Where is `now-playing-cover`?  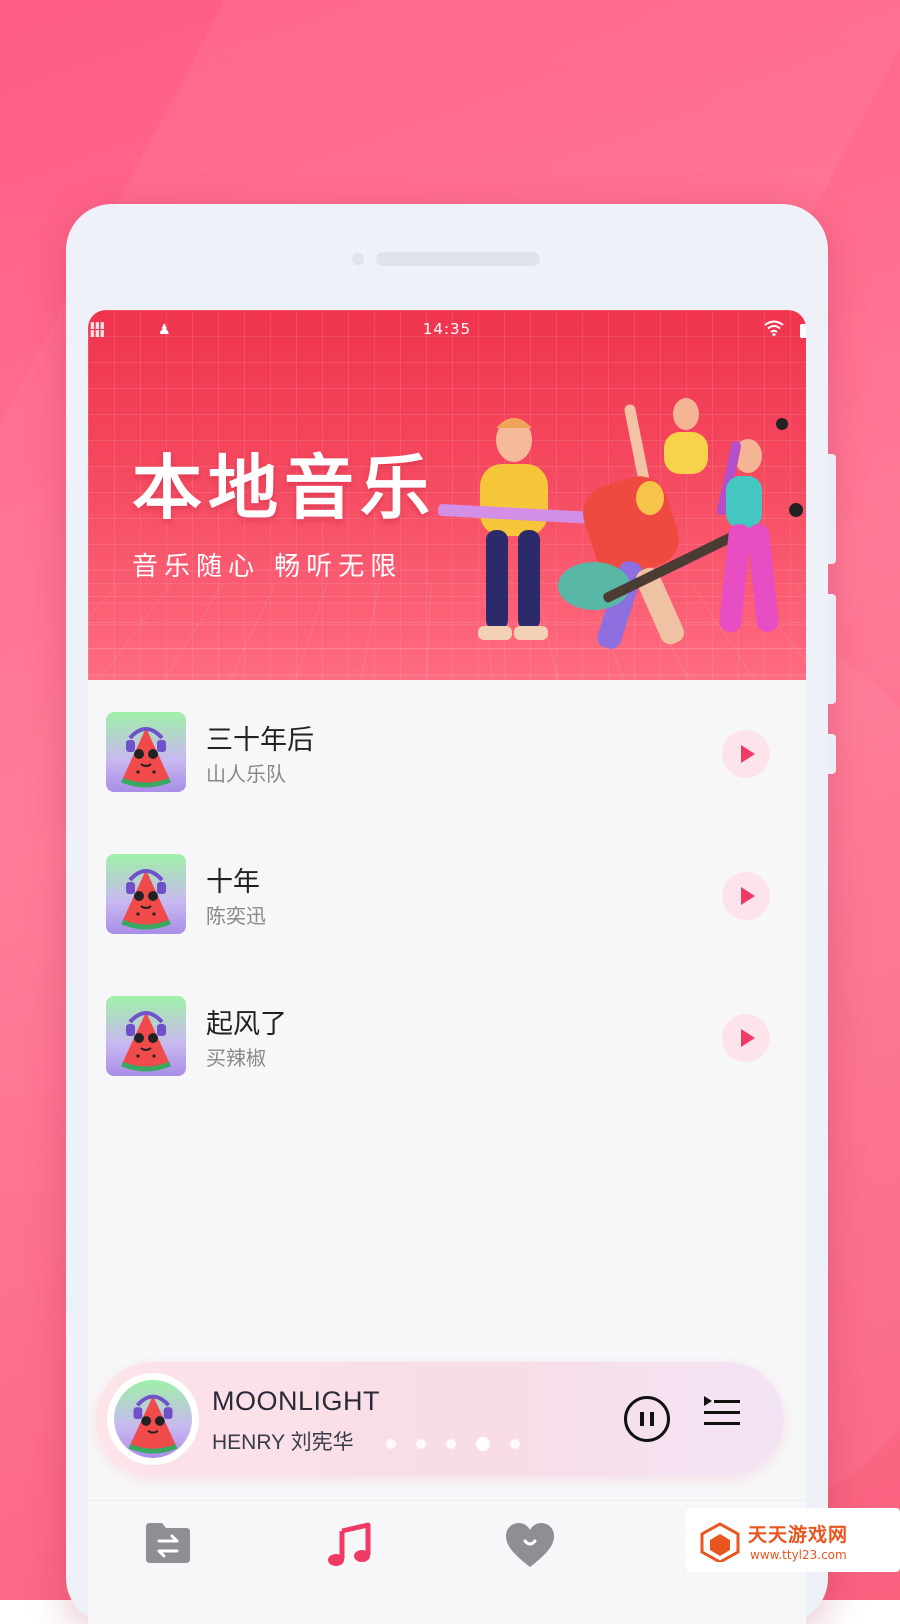 now-playing-cover is located at coordinates (153, 1419).